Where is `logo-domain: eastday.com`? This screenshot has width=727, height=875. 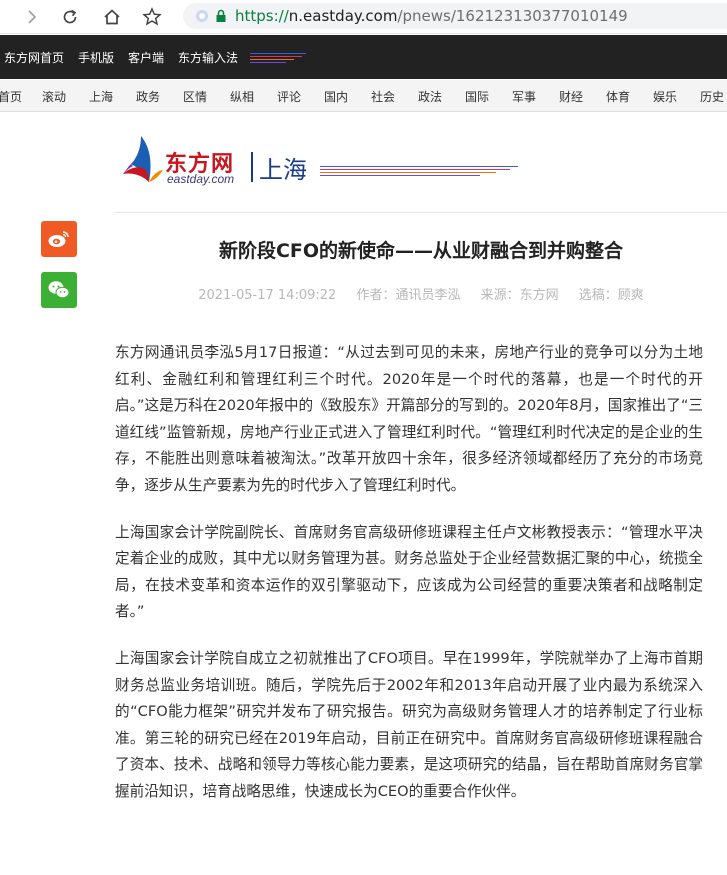
logo-domain: eastday.com is located at coordinates (201, 179).